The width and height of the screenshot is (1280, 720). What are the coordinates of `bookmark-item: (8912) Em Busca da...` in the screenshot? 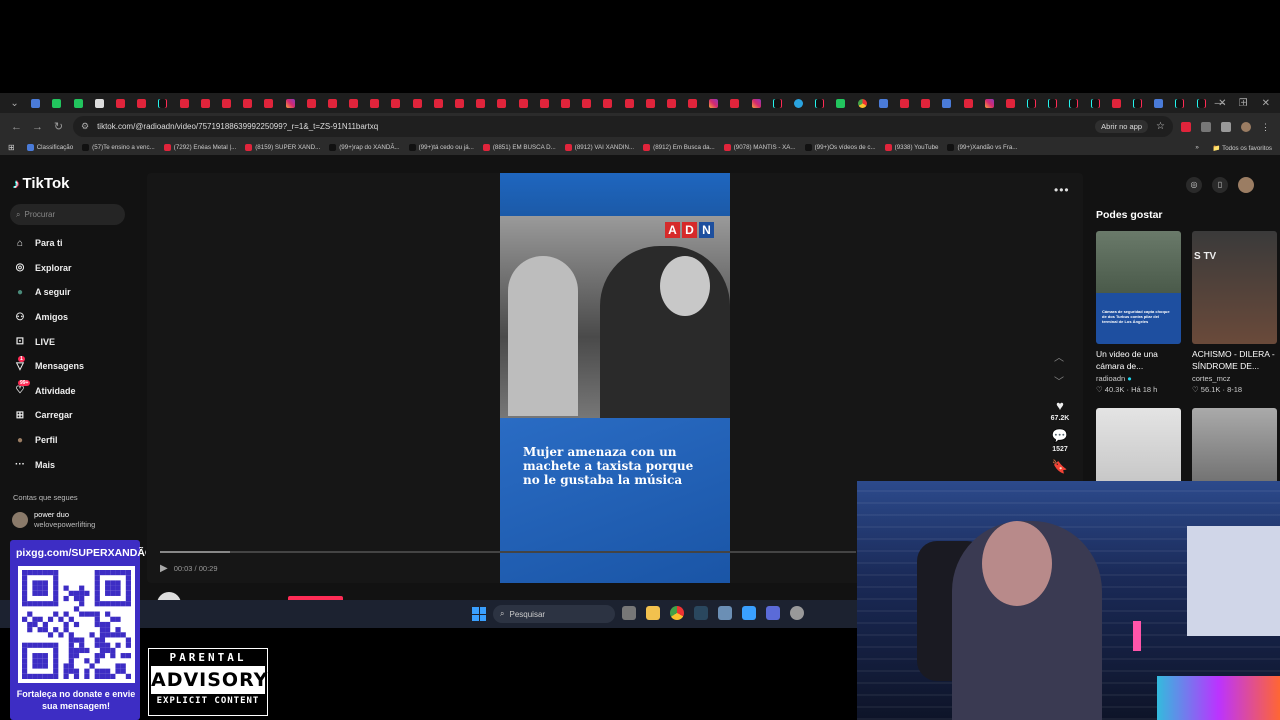 It's located at (679, 147).